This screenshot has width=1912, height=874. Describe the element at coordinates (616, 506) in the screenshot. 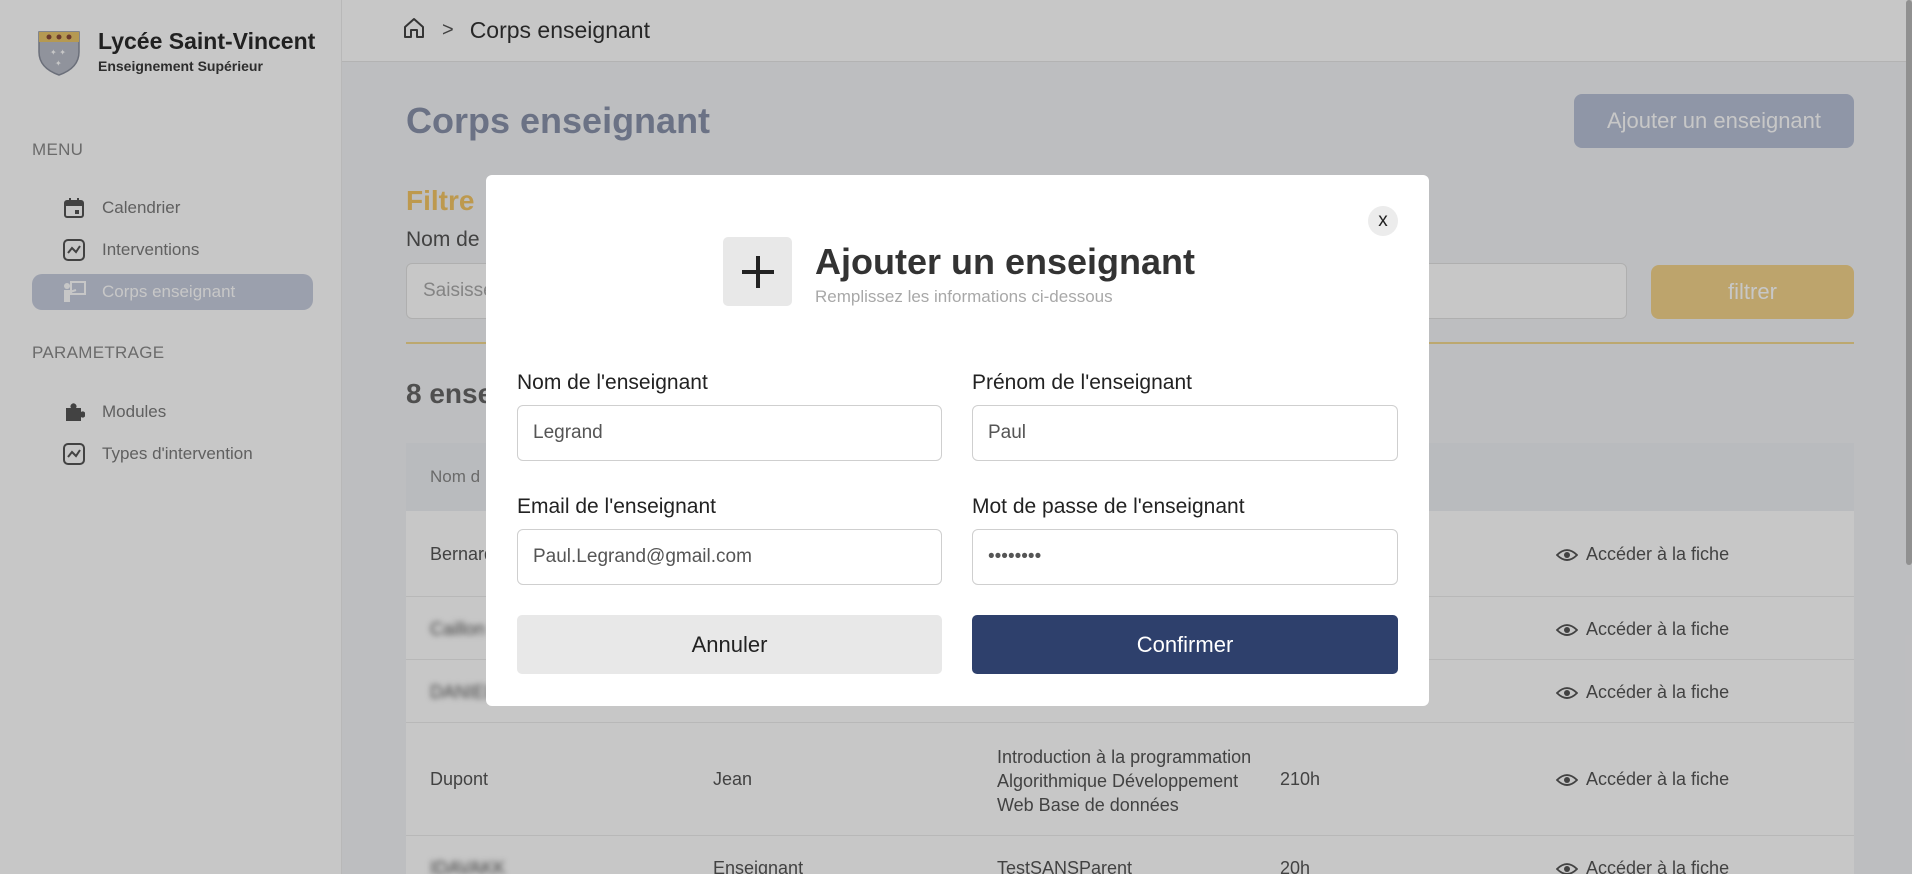

I see `email-label: Email de l'enseignant` at that location.